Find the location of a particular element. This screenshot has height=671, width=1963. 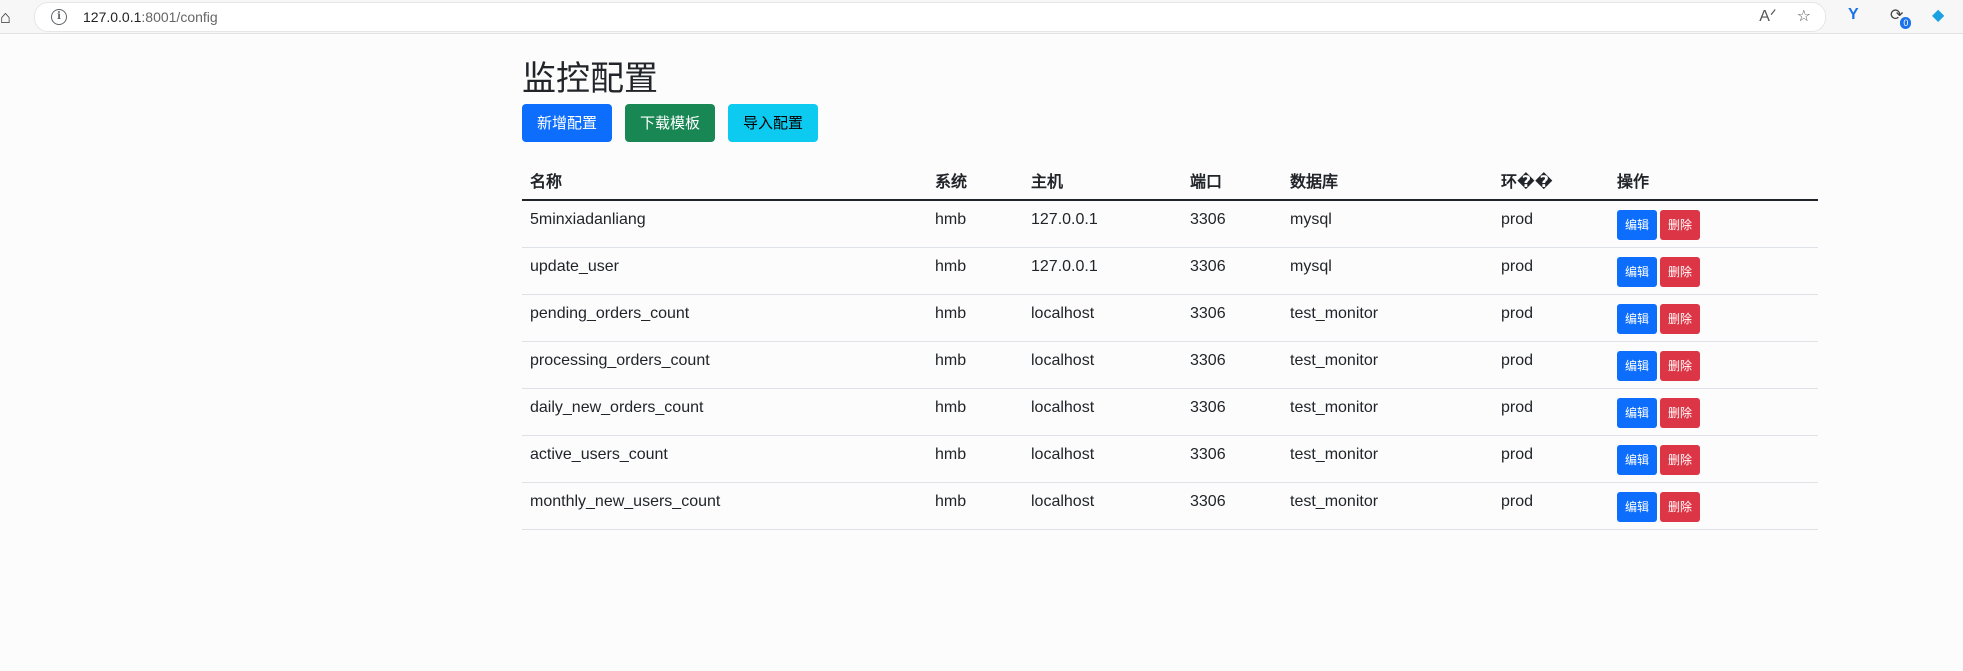

cell-name: daily_new_orders_count is located at coordinates (724, 412).